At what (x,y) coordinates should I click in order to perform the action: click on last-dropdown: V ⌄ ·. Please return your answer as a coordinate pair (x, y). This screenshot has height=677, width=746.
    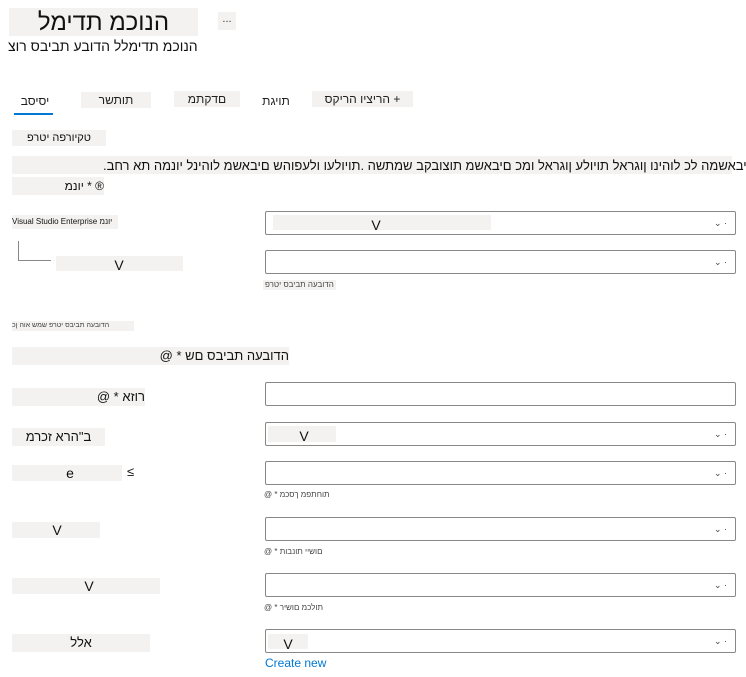
    Looking at the image, I should click on (500, 641).